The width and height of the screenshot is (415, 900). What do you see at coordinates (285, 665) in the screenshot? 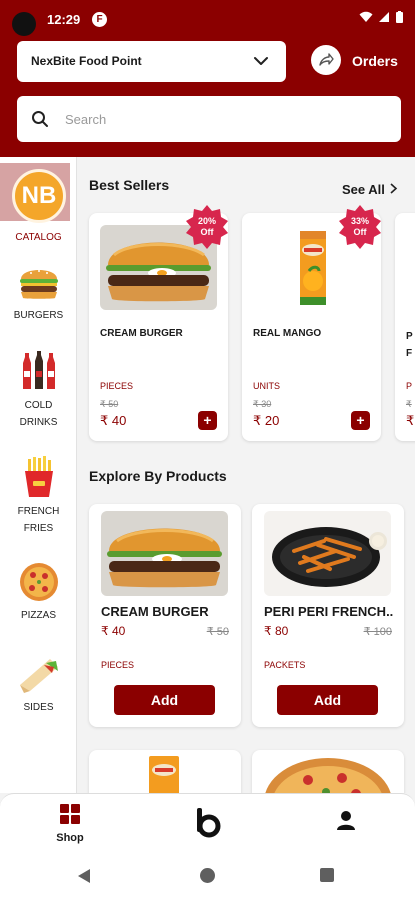
I see `product-unit: PACKETS` at bounding box center [285, 665].